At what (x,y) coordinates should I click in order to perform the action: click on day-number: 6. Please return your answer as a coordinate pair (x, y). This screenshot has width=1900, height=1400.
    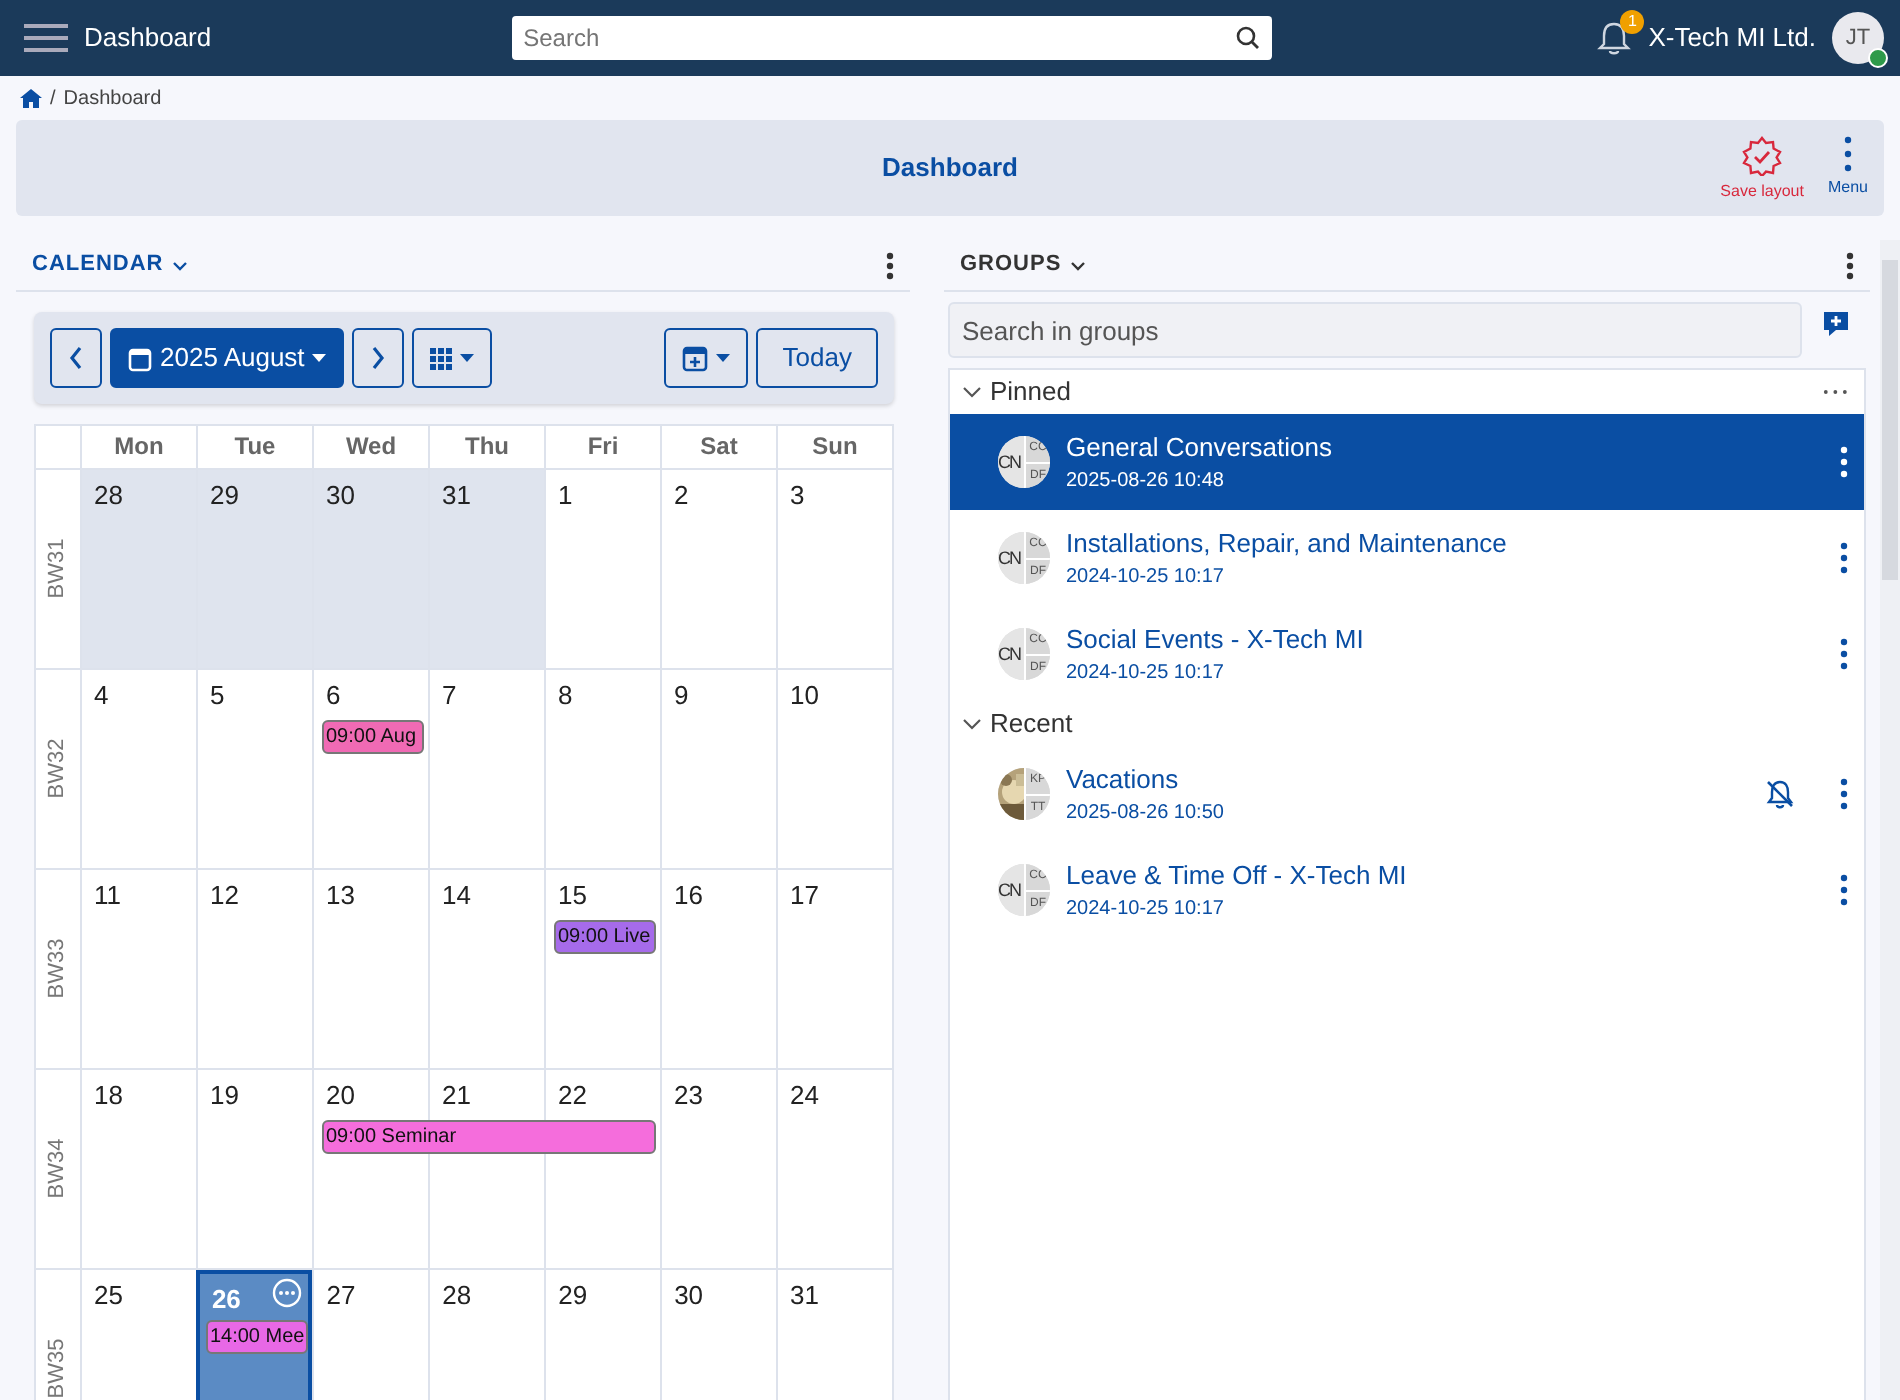
    Looking at the image, I should click on (333, 695).